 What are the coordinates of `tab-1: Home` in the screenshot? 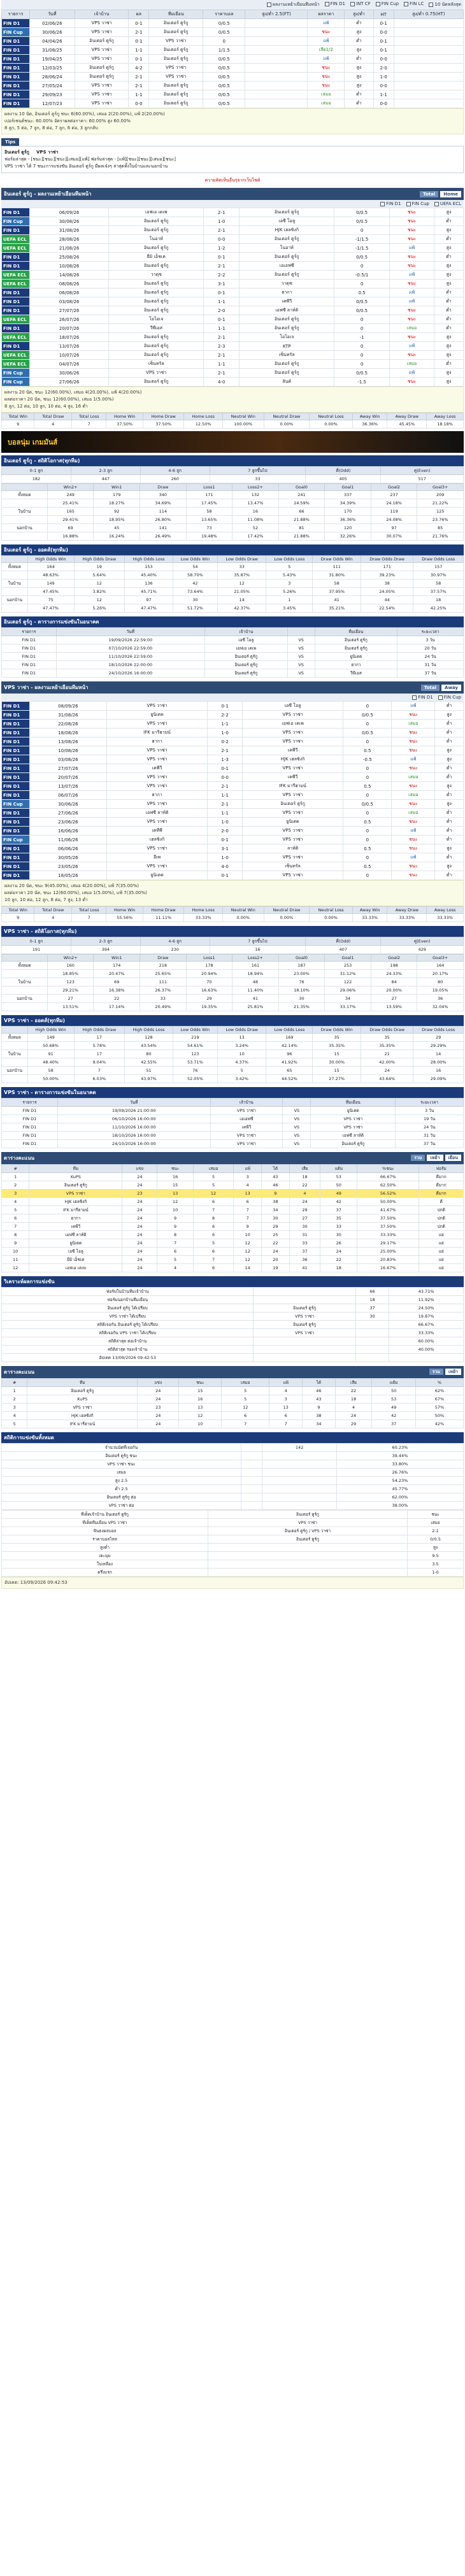 It's located at (450, 194).